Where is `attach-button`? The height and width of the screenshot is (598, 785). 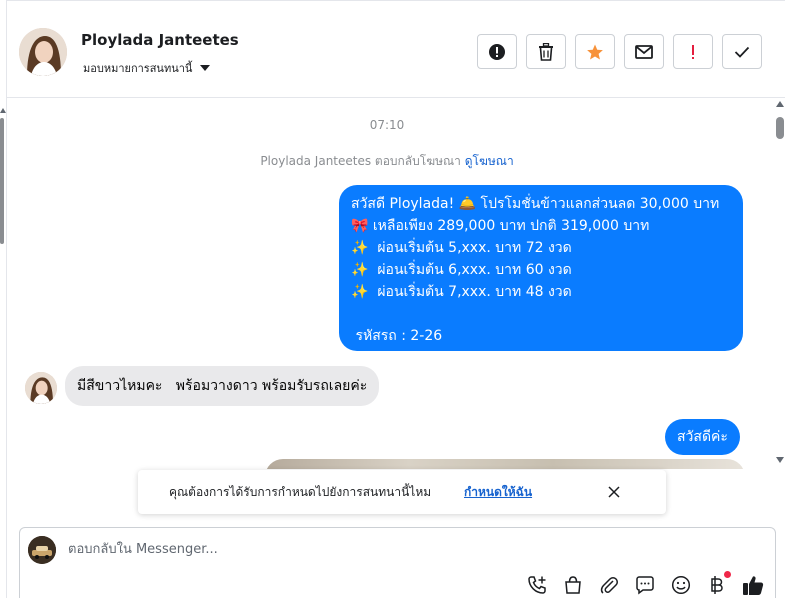 attach-button is located at coordinates (609, 585).